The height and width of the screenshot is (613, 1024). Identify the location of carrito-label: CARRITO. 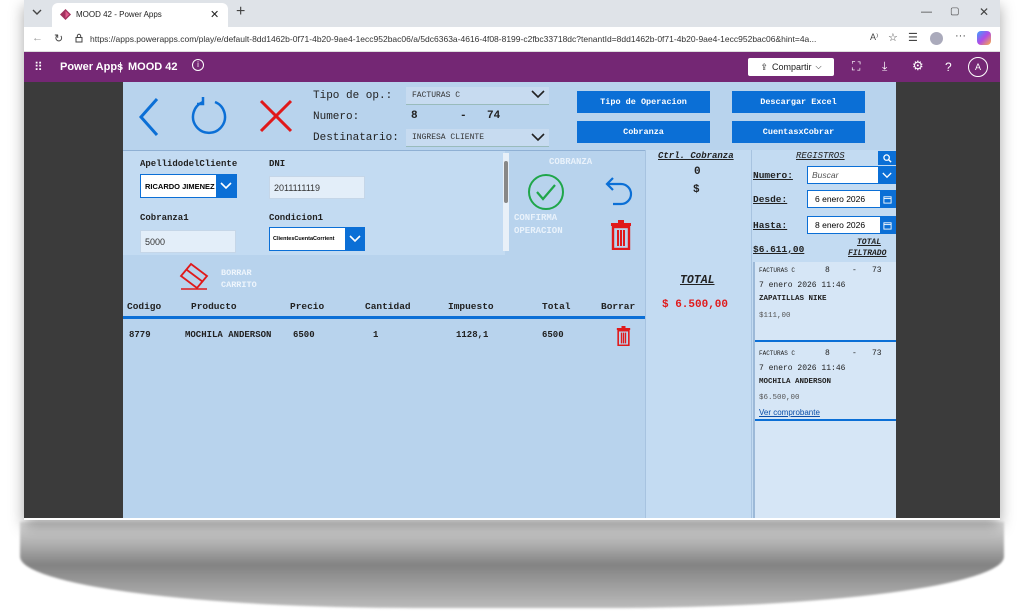
(239, 285).